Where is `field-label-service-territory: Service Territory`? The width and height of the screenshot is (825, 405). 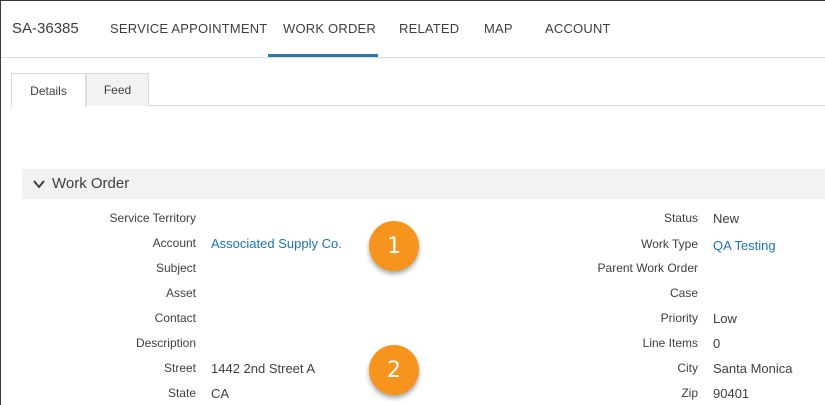
field-label-service-territory: Service Territory is located at coordinates (152, 218).